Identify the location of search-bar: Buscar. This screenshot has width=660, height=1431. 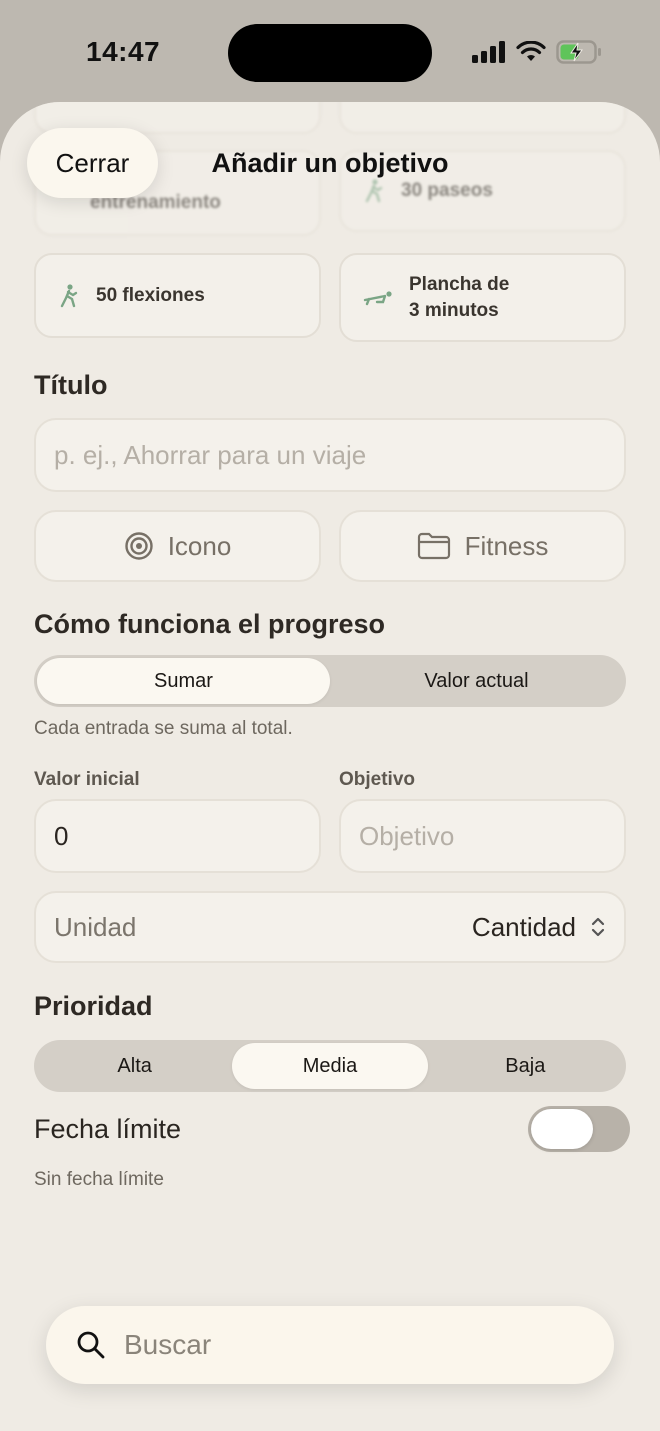
(330, 1345).